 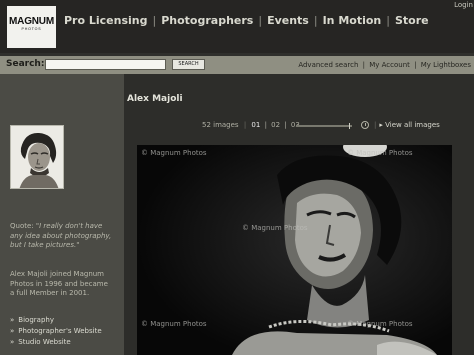 What do you see at coordinates (412, 20) in the screenshot?
I see `nav-store: Store` at bounding box center [412, 20].